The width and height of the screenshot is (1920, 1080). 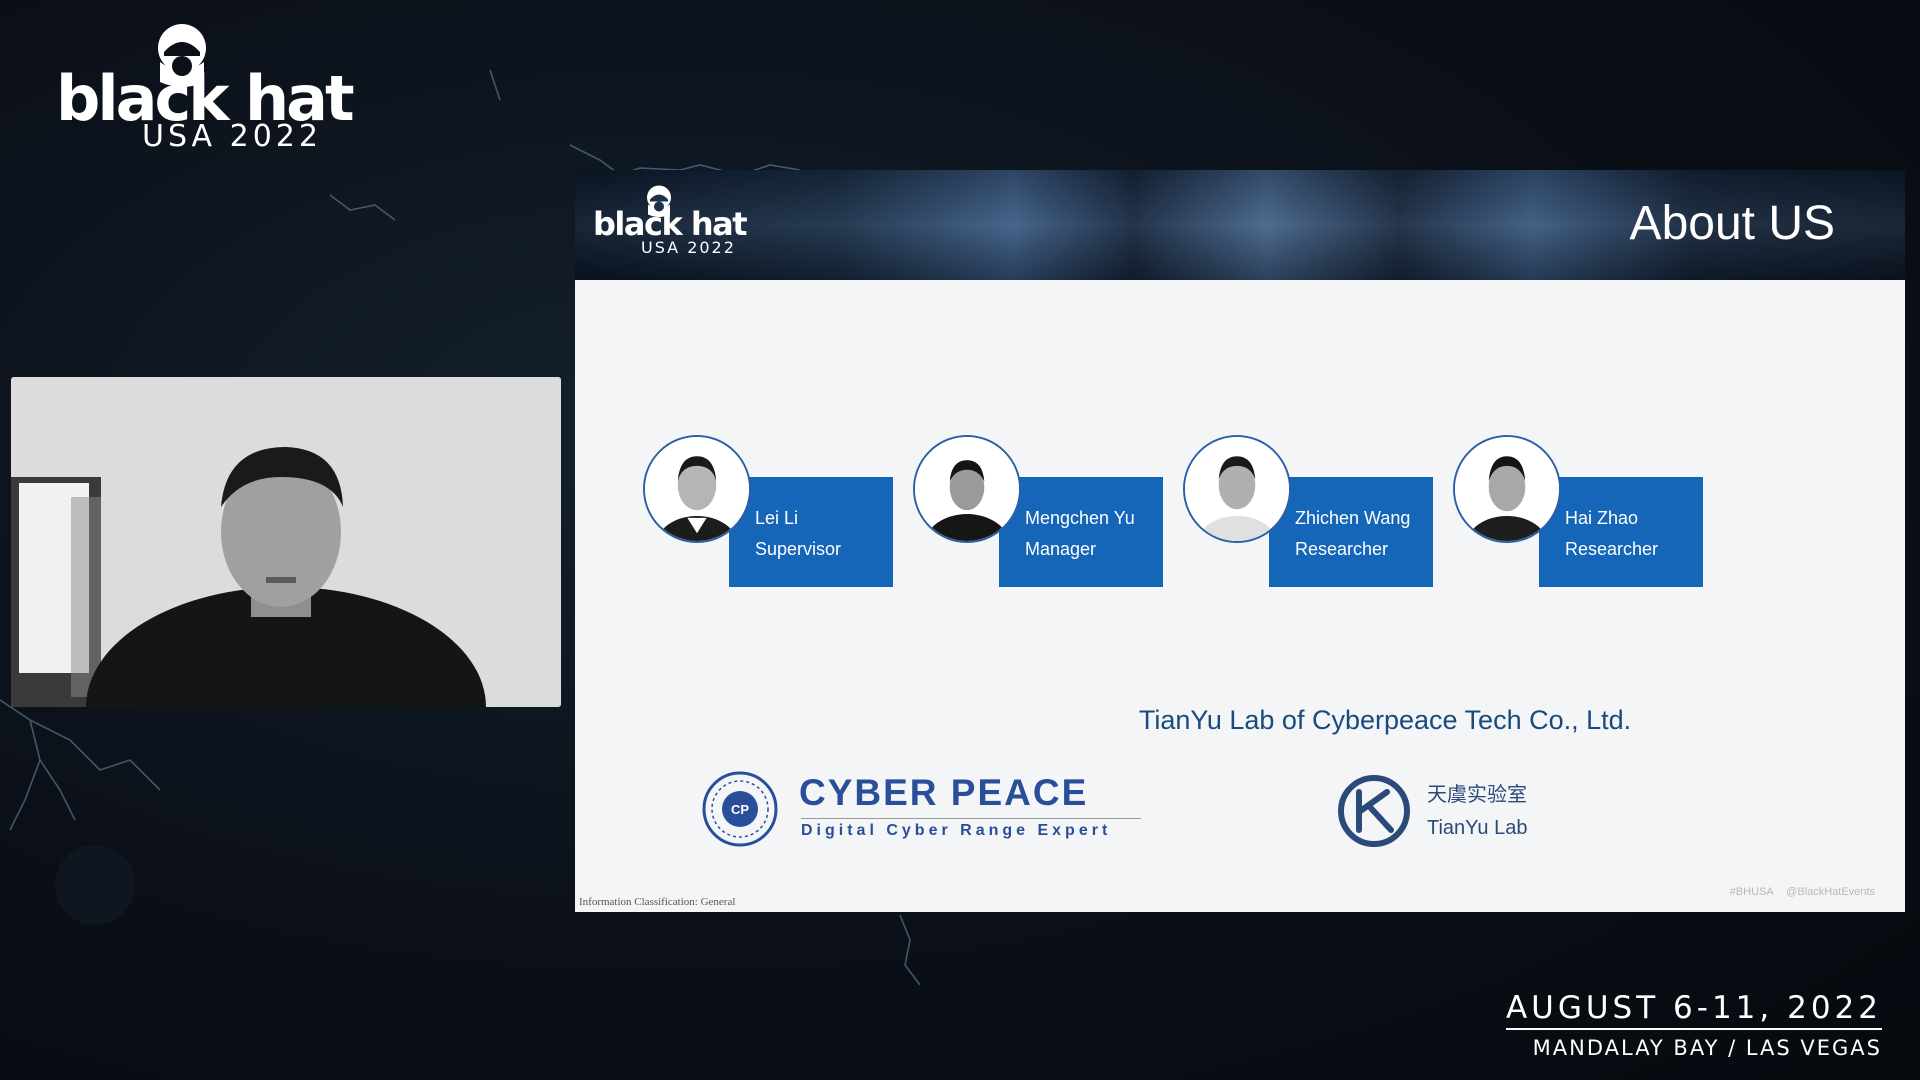 I want to click on slide-logo: black hat USA 2022, so click(x=693, y=229).